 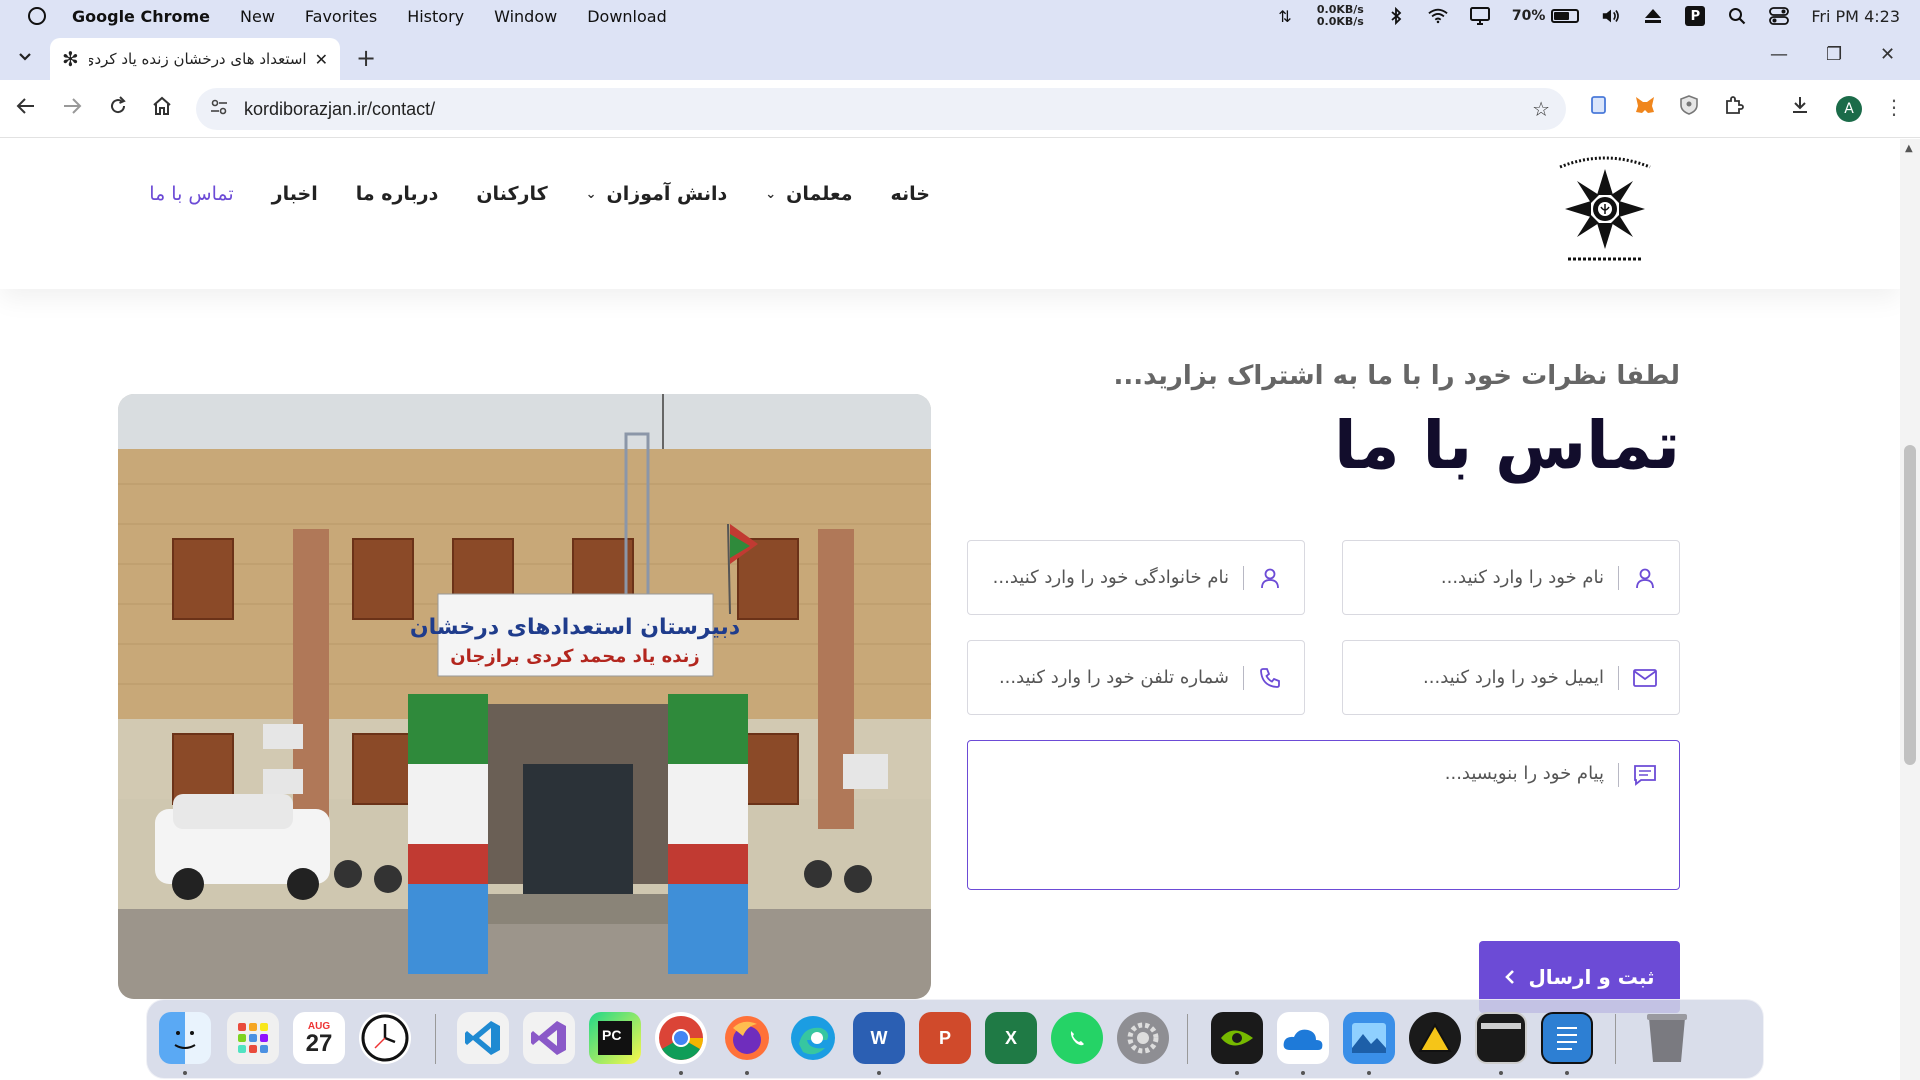 What do you see at coordinates (191, 194) in the screenshot?
I see `nav-contact: تماس با ما` at bounding box center [191, 194].